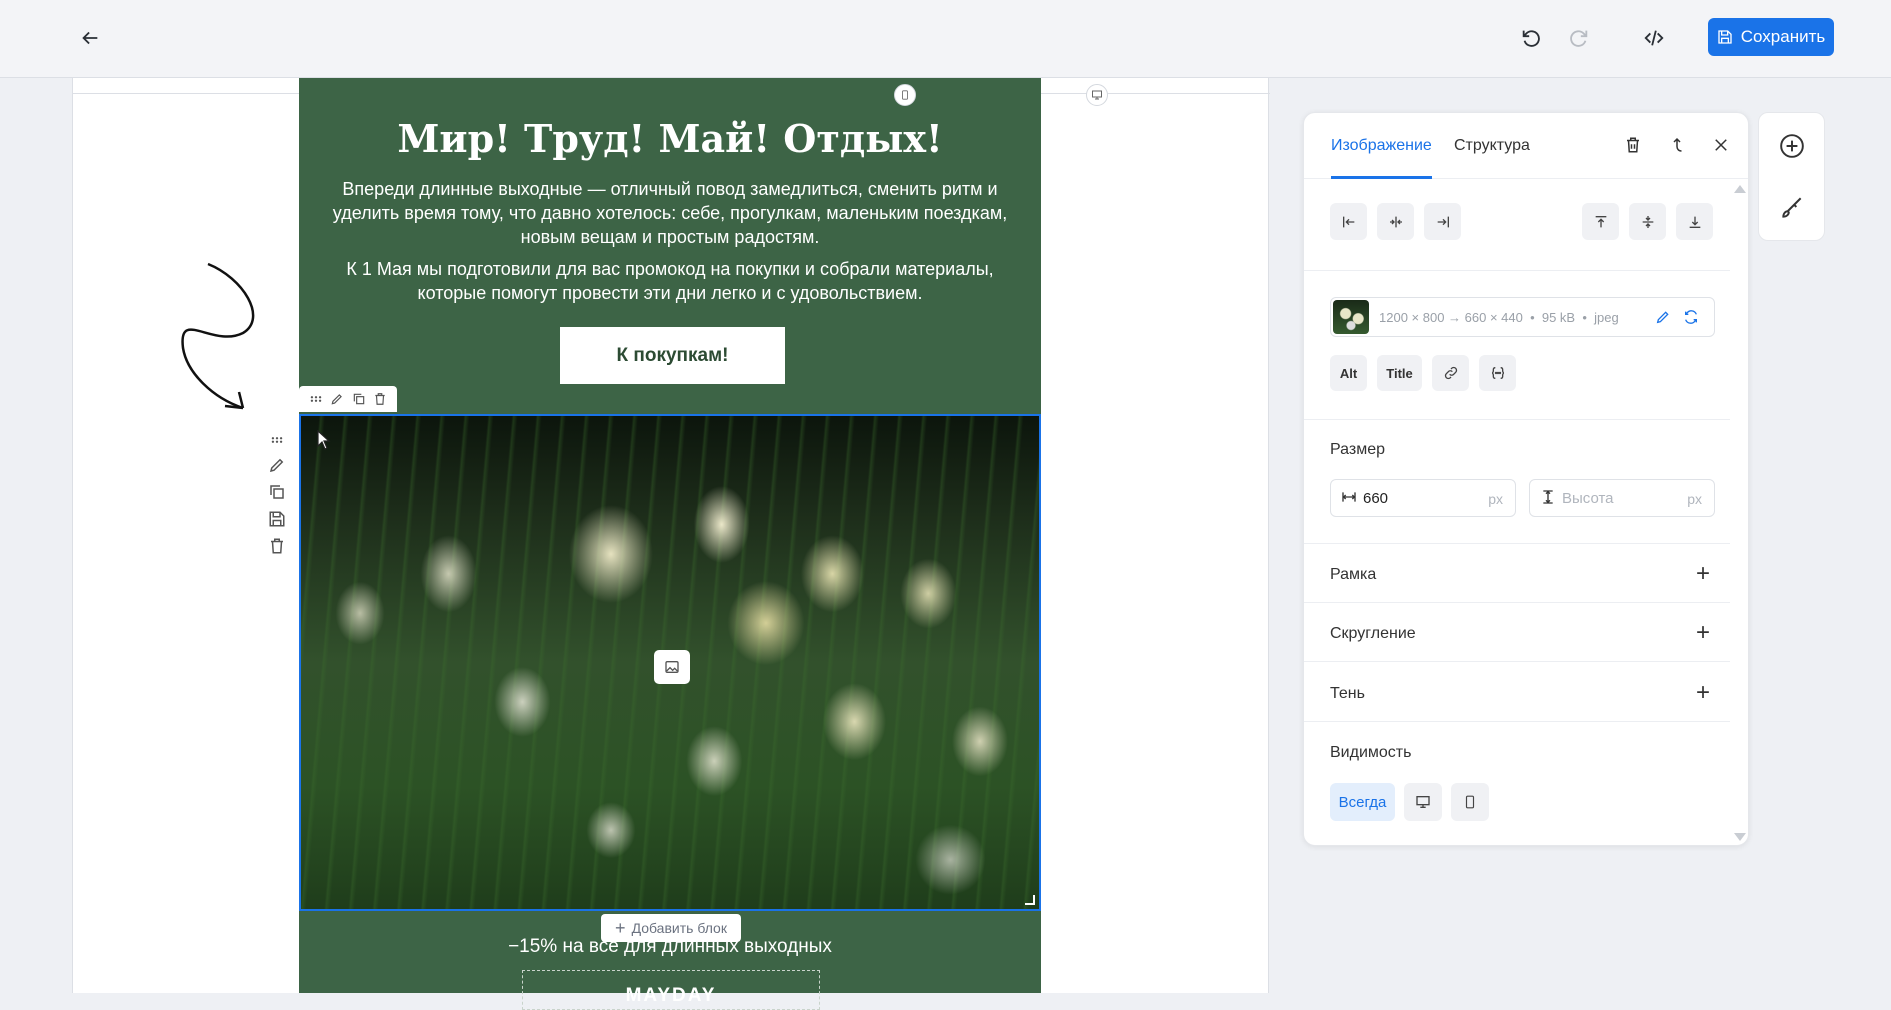 This screenshot has height=1010, width=1891. What do you see at coordinates (1691, 317) in the screenshot?
I see `replace-image-icon` at bounding box center [1691, 317].